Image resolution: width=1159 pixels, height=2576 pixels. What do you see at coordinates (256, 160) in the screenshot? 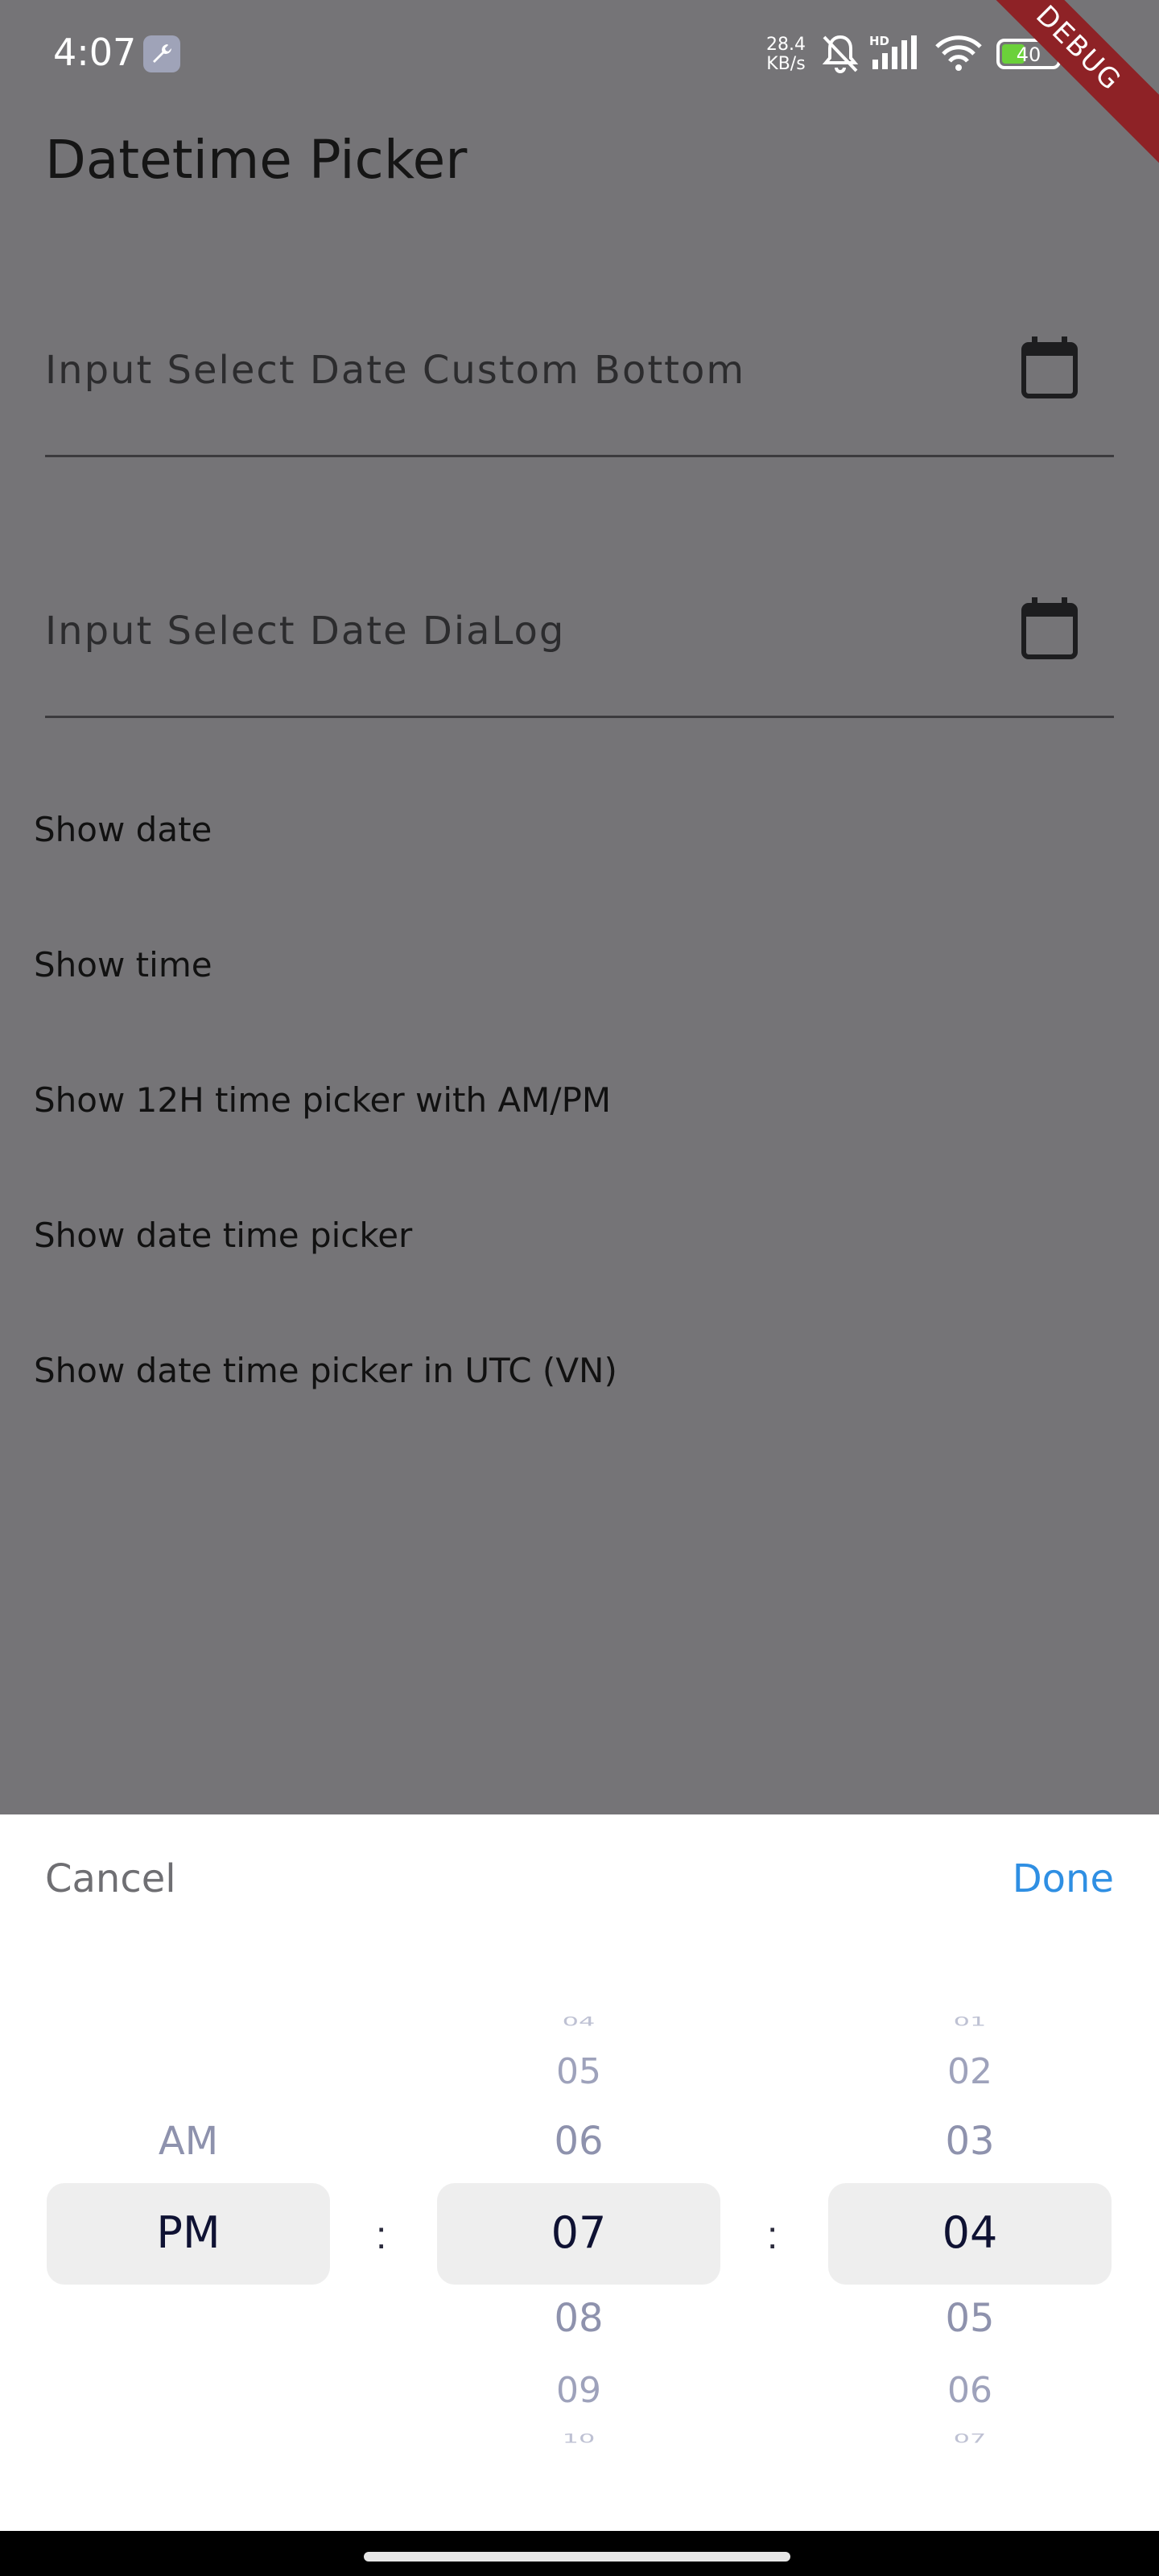
I see `page-title: Datetime Picker` at bounding box center [256, 160].